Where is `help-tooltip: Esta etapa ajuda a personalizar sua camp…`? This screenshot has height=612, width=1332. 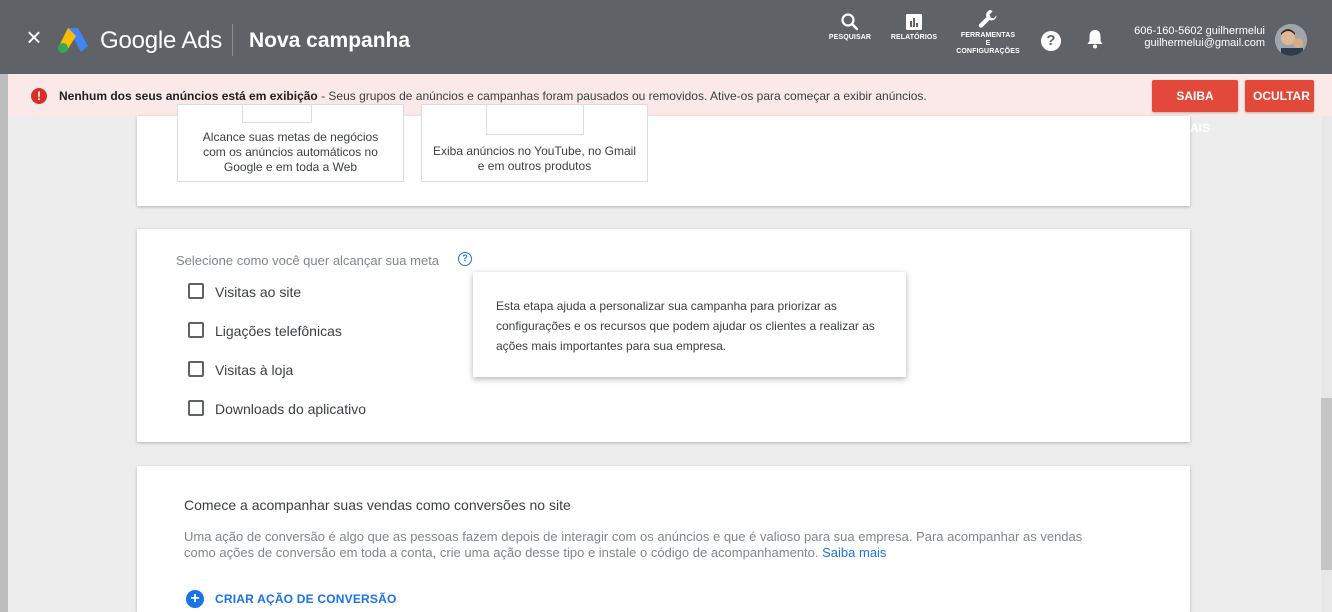 help-tooltip: Esta etapa ajuda a personalizar sua camp… is located at coordinates (689, 324).